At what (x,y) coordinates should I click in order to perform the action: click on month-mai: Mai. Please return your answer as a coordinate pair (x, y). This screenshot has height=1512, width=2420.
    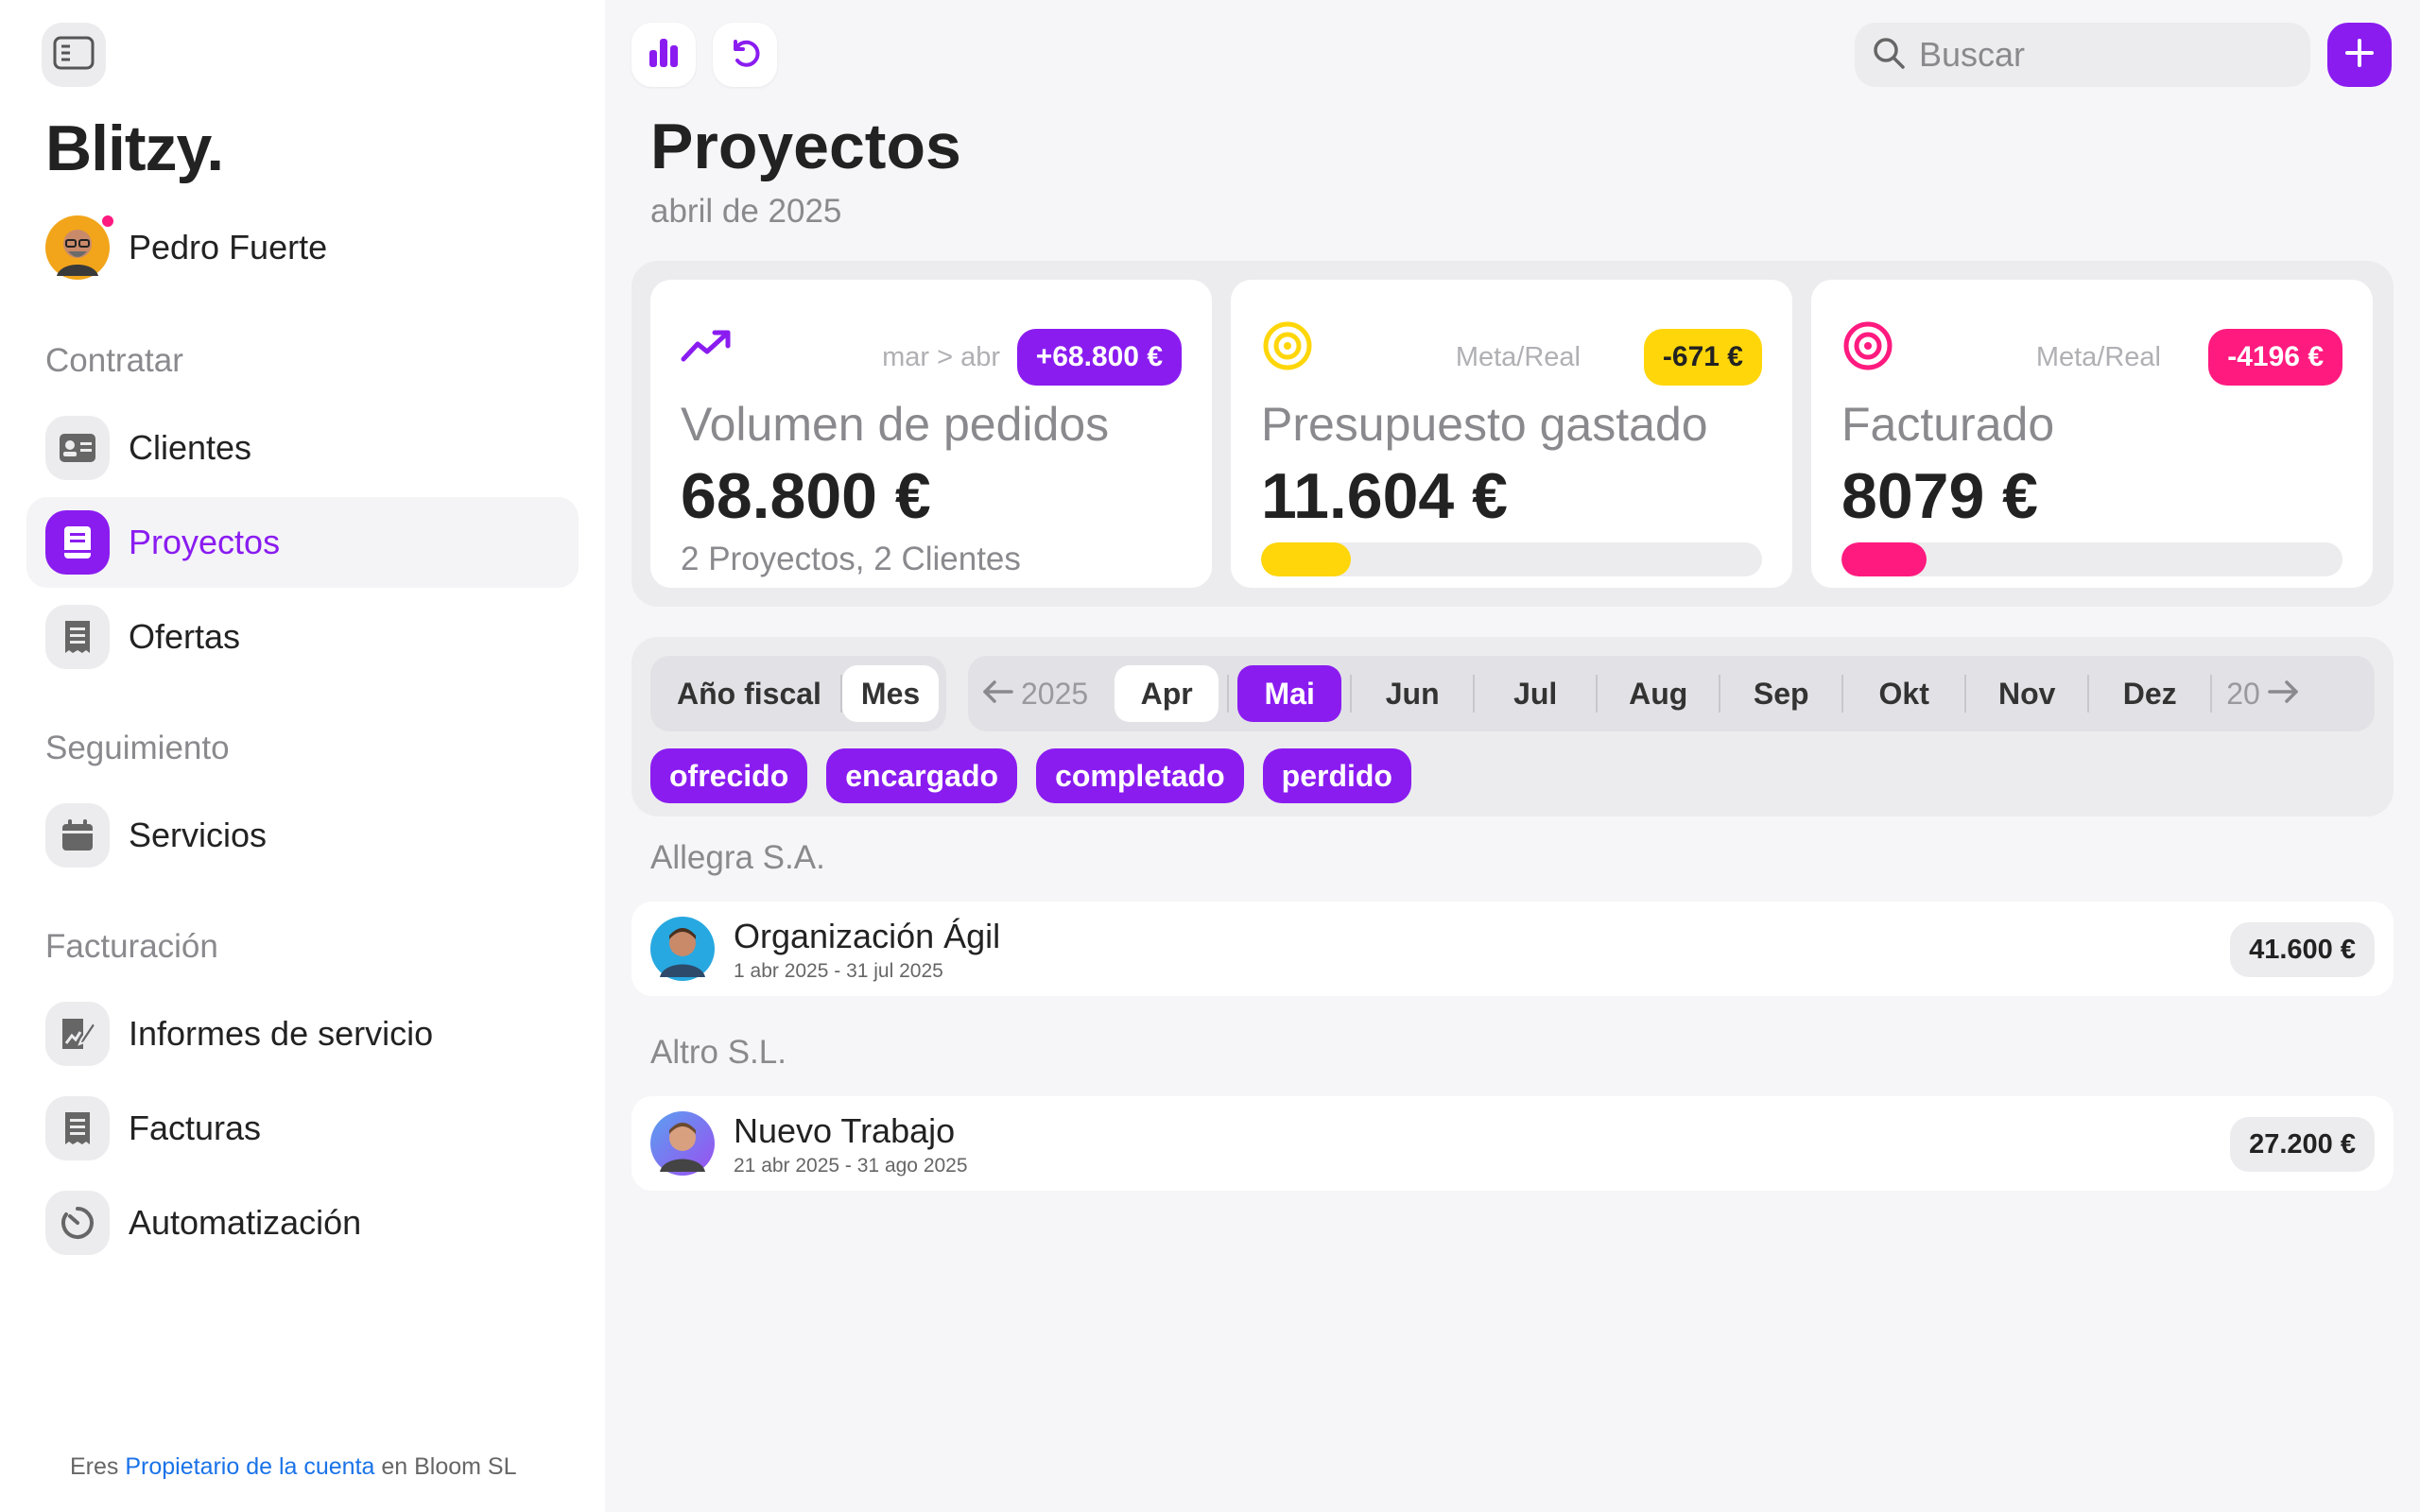
    Looking at the image, I should click on (1289, 693).